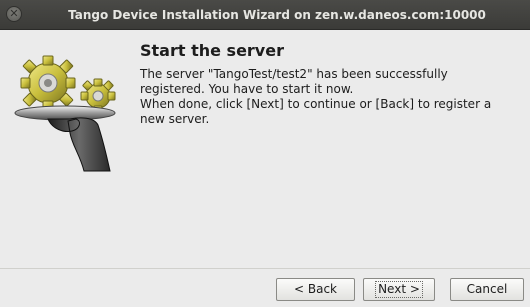 The width and height of the screenshot is (530, 307). I want to click on close-icon: ✕, so click(14, 14).